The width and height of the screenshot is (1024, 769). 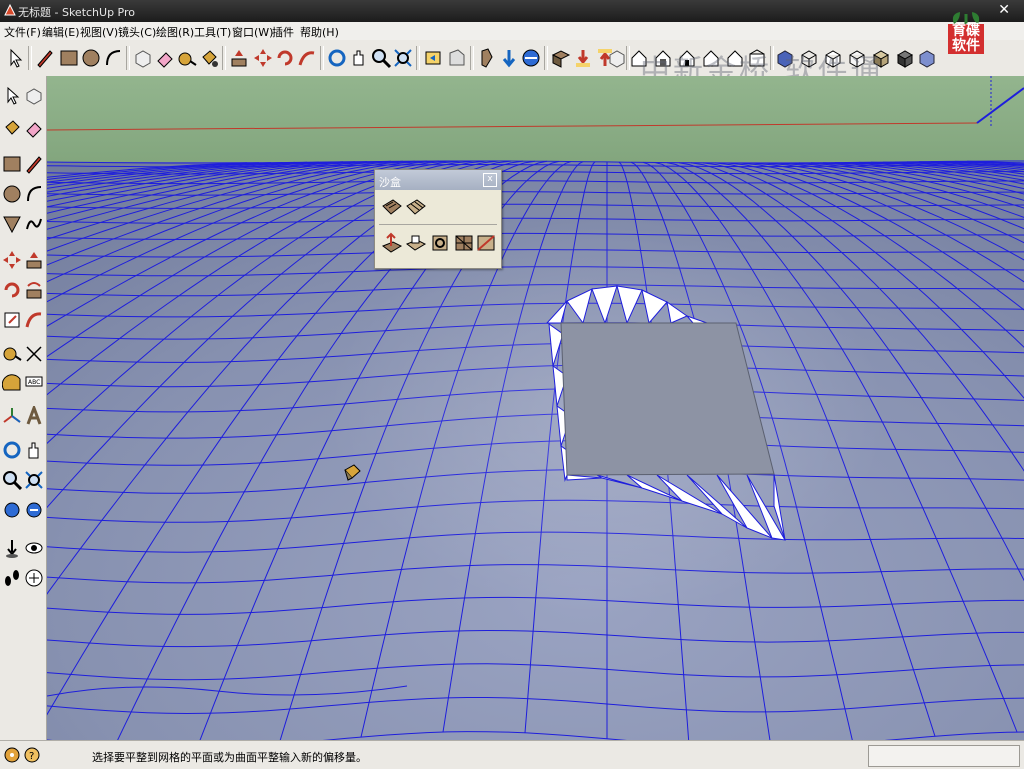 What do you see at coordinates (392, 244) in the screenshot?
I see `smoove-icon` at bounding box center [392, 244].